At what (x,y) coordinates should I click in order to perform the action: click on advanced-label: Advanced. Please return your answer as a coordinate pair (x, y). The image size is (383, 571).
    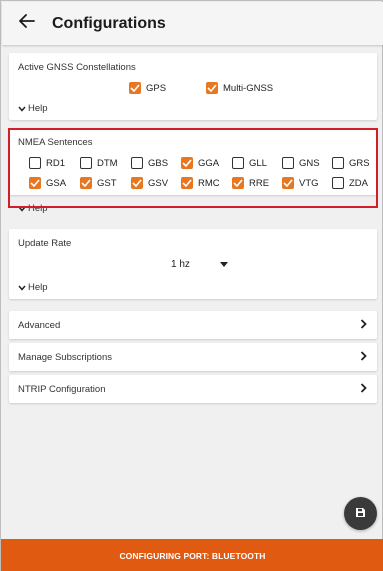
    Looking at the image, I should click on (39, 325).